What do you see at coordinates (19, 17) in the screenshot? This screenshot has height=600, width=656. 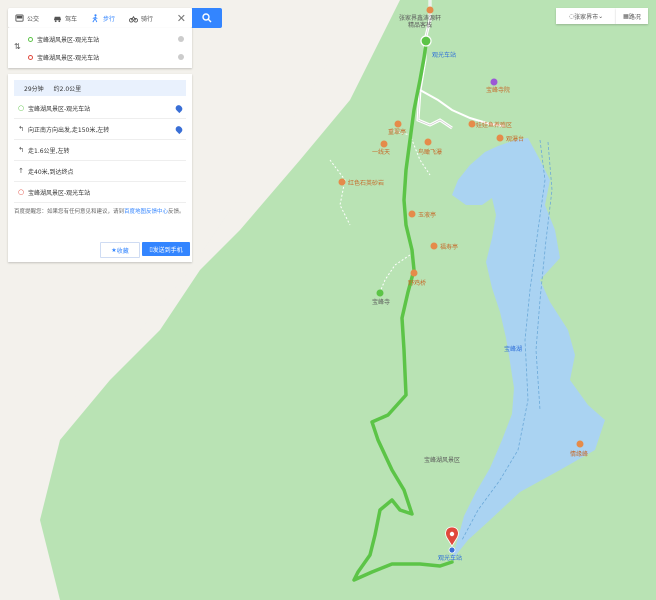 I see `bus-icon` at bounding box center [19, 17].